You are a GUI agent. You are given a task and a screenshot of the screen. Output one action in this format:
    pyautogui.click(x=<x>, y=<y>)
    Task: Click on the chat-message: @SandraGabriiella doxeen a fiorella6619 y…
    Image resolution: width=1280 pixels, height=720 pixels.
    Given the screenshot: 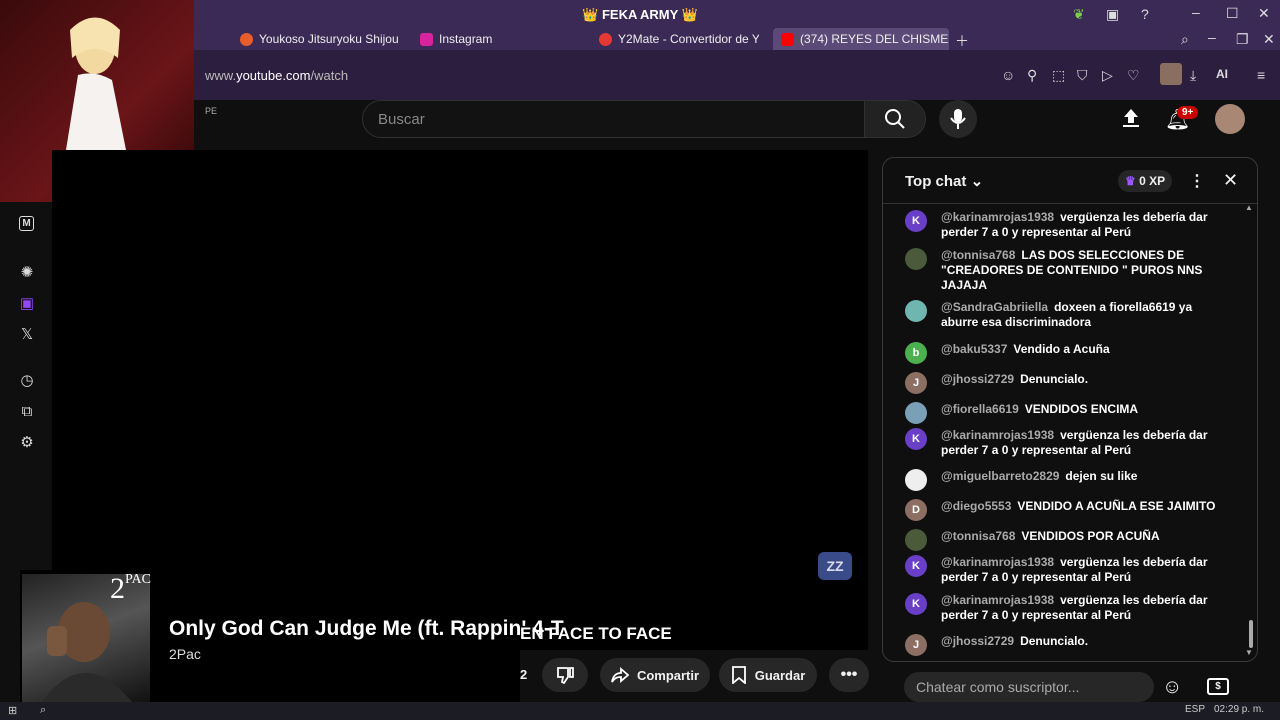 What is the action you would take?
    pyautogui.click(x=1065, y=315)
    